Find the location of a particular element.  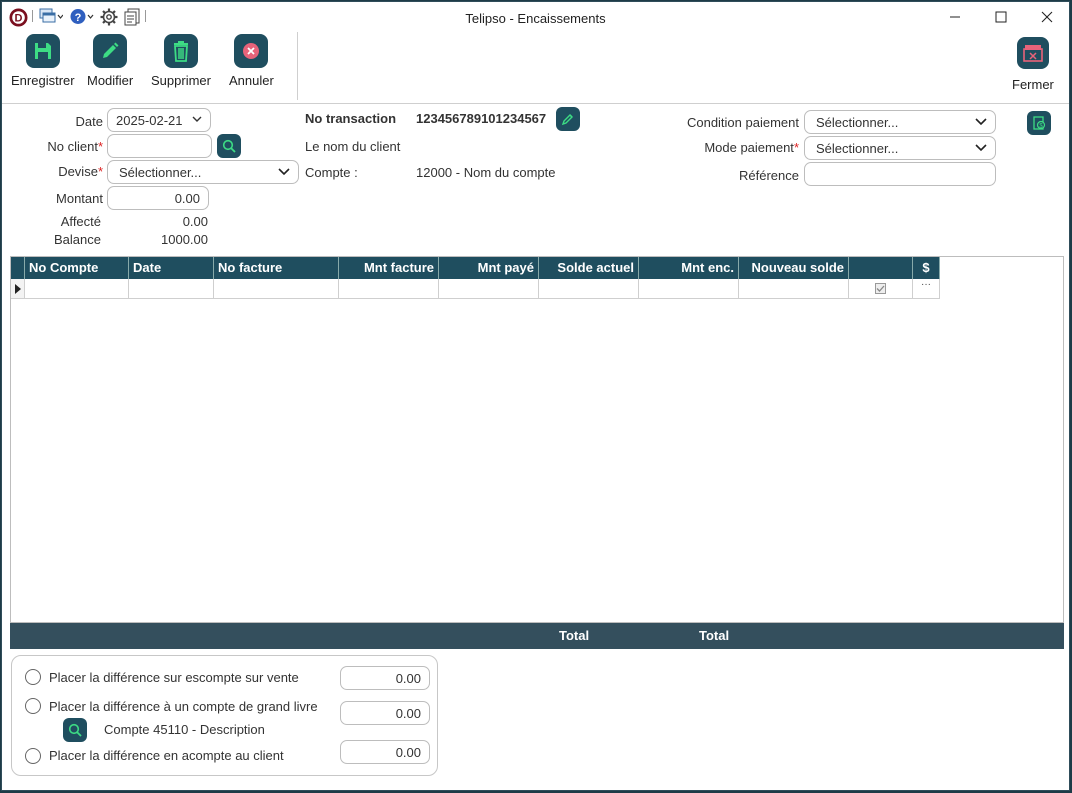

save-icon is located at coordinates (42, 51).